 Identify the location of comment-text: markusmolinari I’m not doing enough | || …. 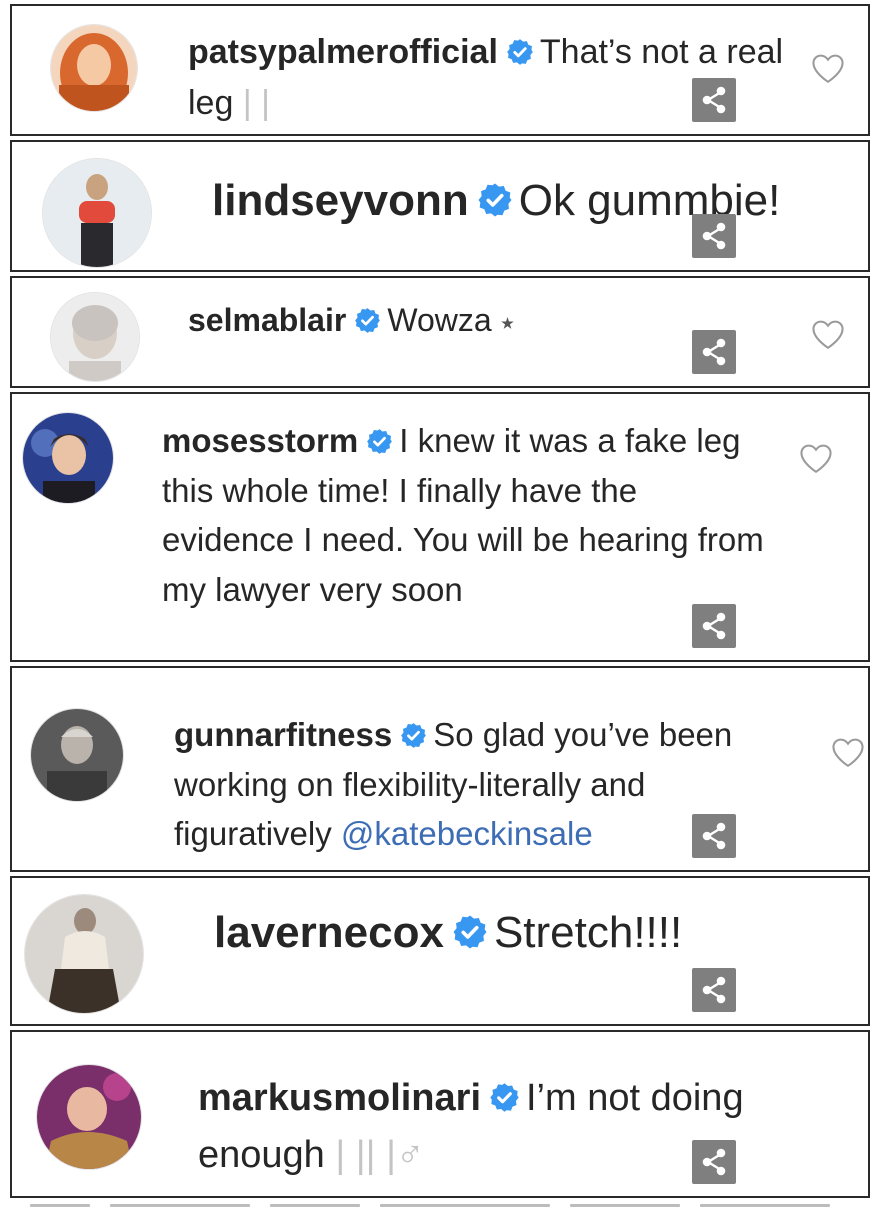
(518, 1127).